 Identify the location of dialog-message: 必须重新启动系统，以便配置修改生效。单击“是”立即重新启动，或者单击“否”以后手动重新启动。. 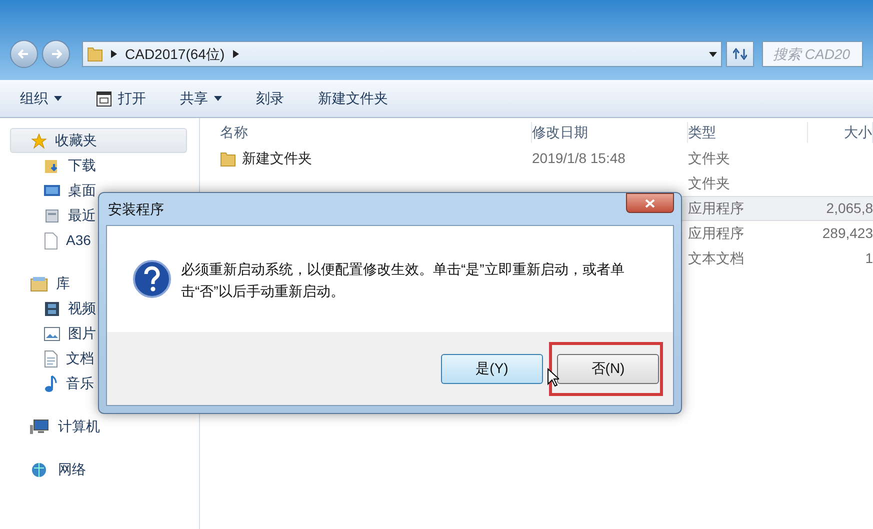
(403, 280).